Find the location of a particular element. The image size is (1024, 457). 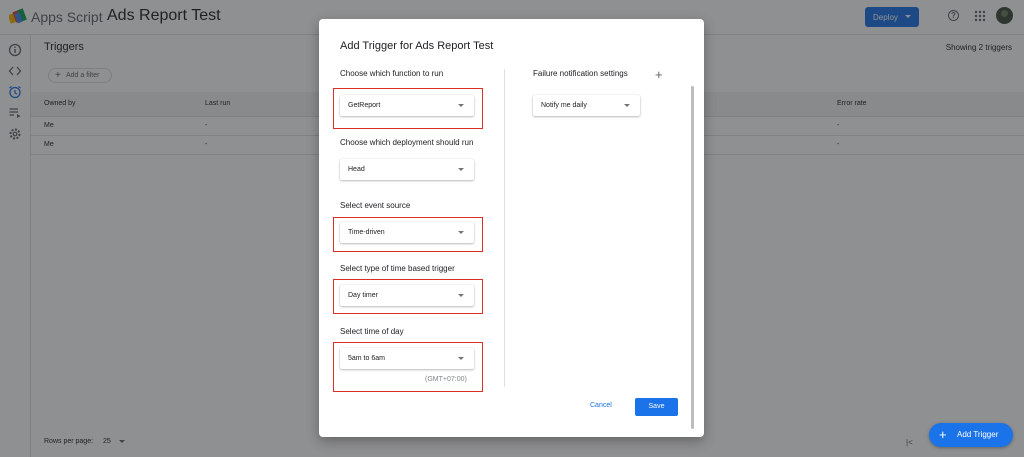

time-of-day-select: 5am to 6am is located at coordinates (407, 358).